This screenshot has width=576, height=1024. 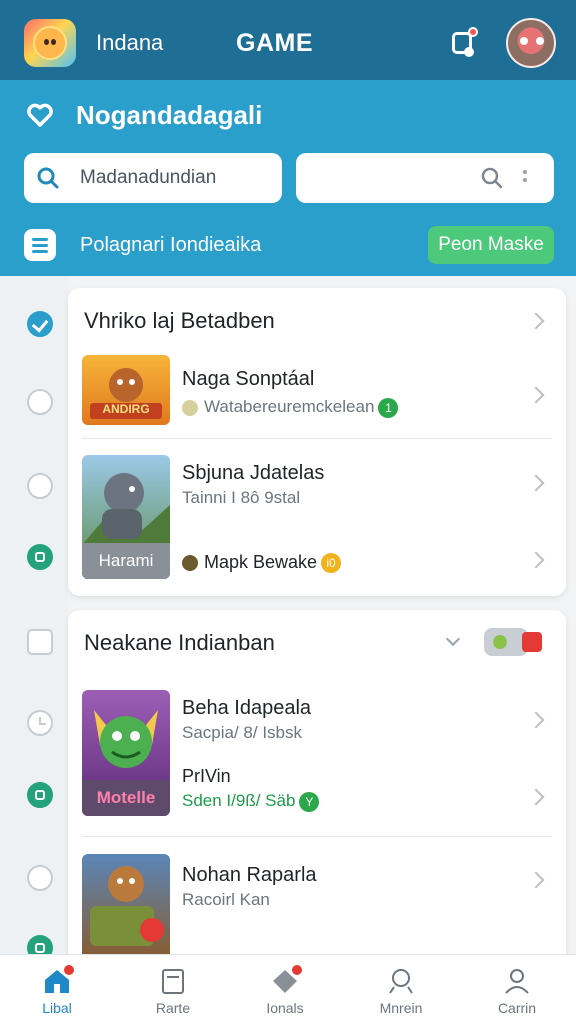 I want to click on card-title: Neakane Indianban, so click(x=179, y=642).